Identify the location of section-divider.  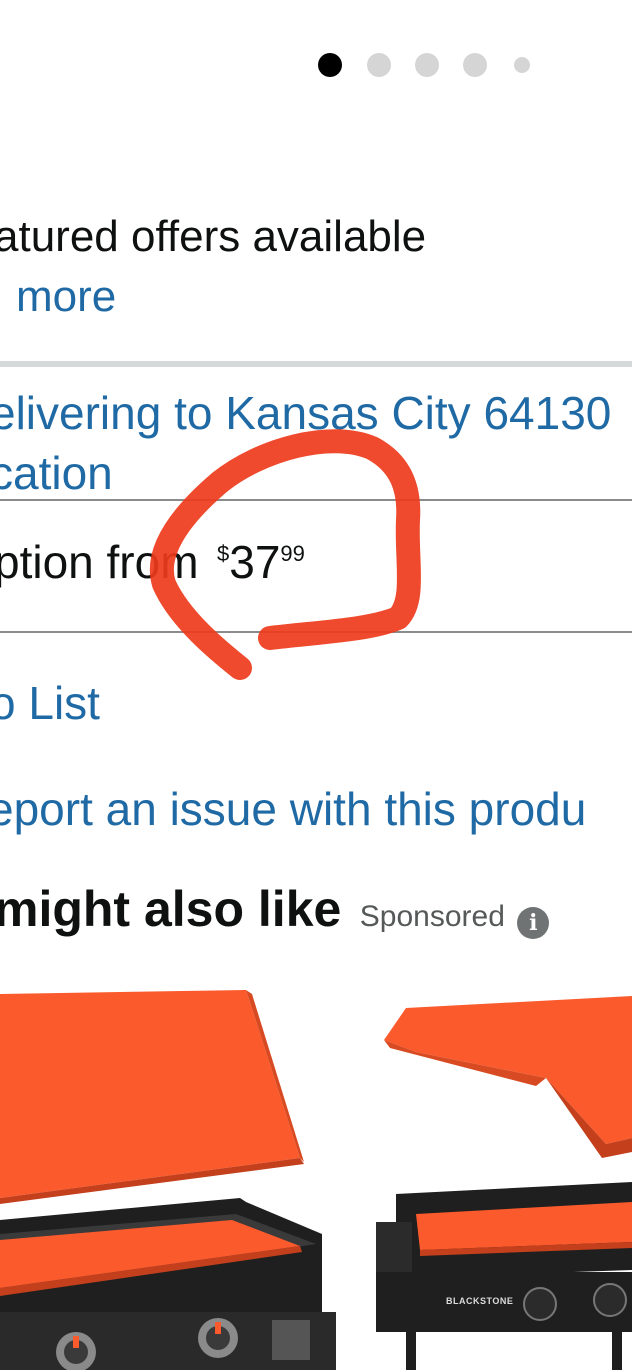
(316, 364).